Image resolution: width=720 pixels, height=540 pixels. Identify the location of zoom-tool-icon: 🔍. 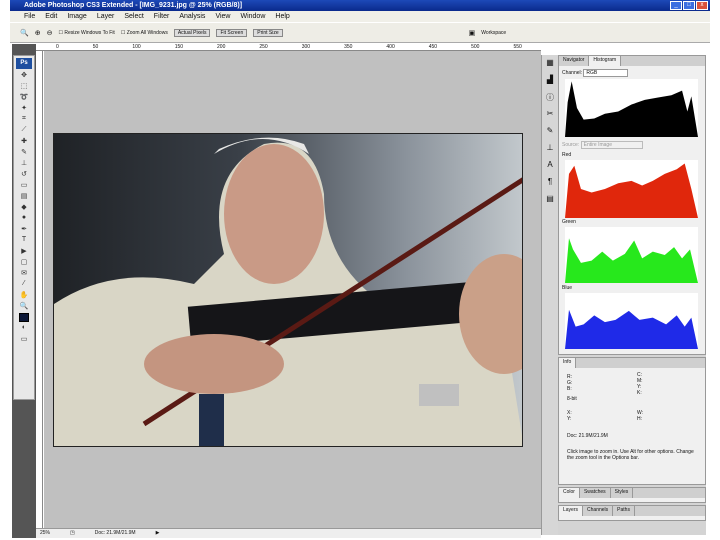
(24, 33).